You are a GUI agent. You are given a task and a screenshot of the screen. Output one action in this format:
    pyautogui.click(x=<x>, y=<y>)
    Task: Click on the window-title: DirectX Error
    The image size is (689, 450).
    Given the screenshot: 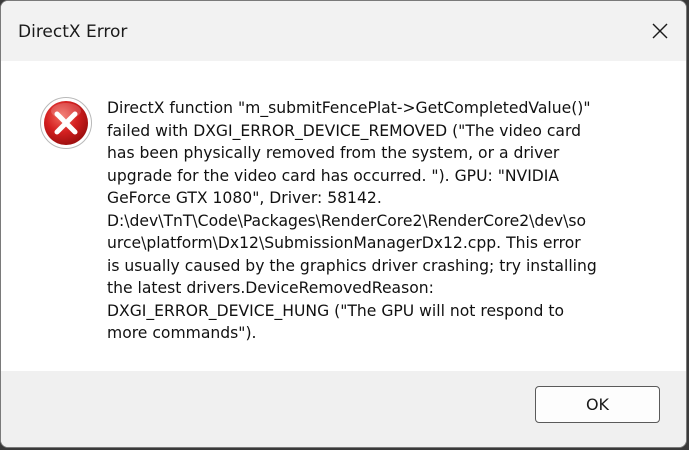 What is the action you would take?
    pyautogui.click(x=73, y=32)
    